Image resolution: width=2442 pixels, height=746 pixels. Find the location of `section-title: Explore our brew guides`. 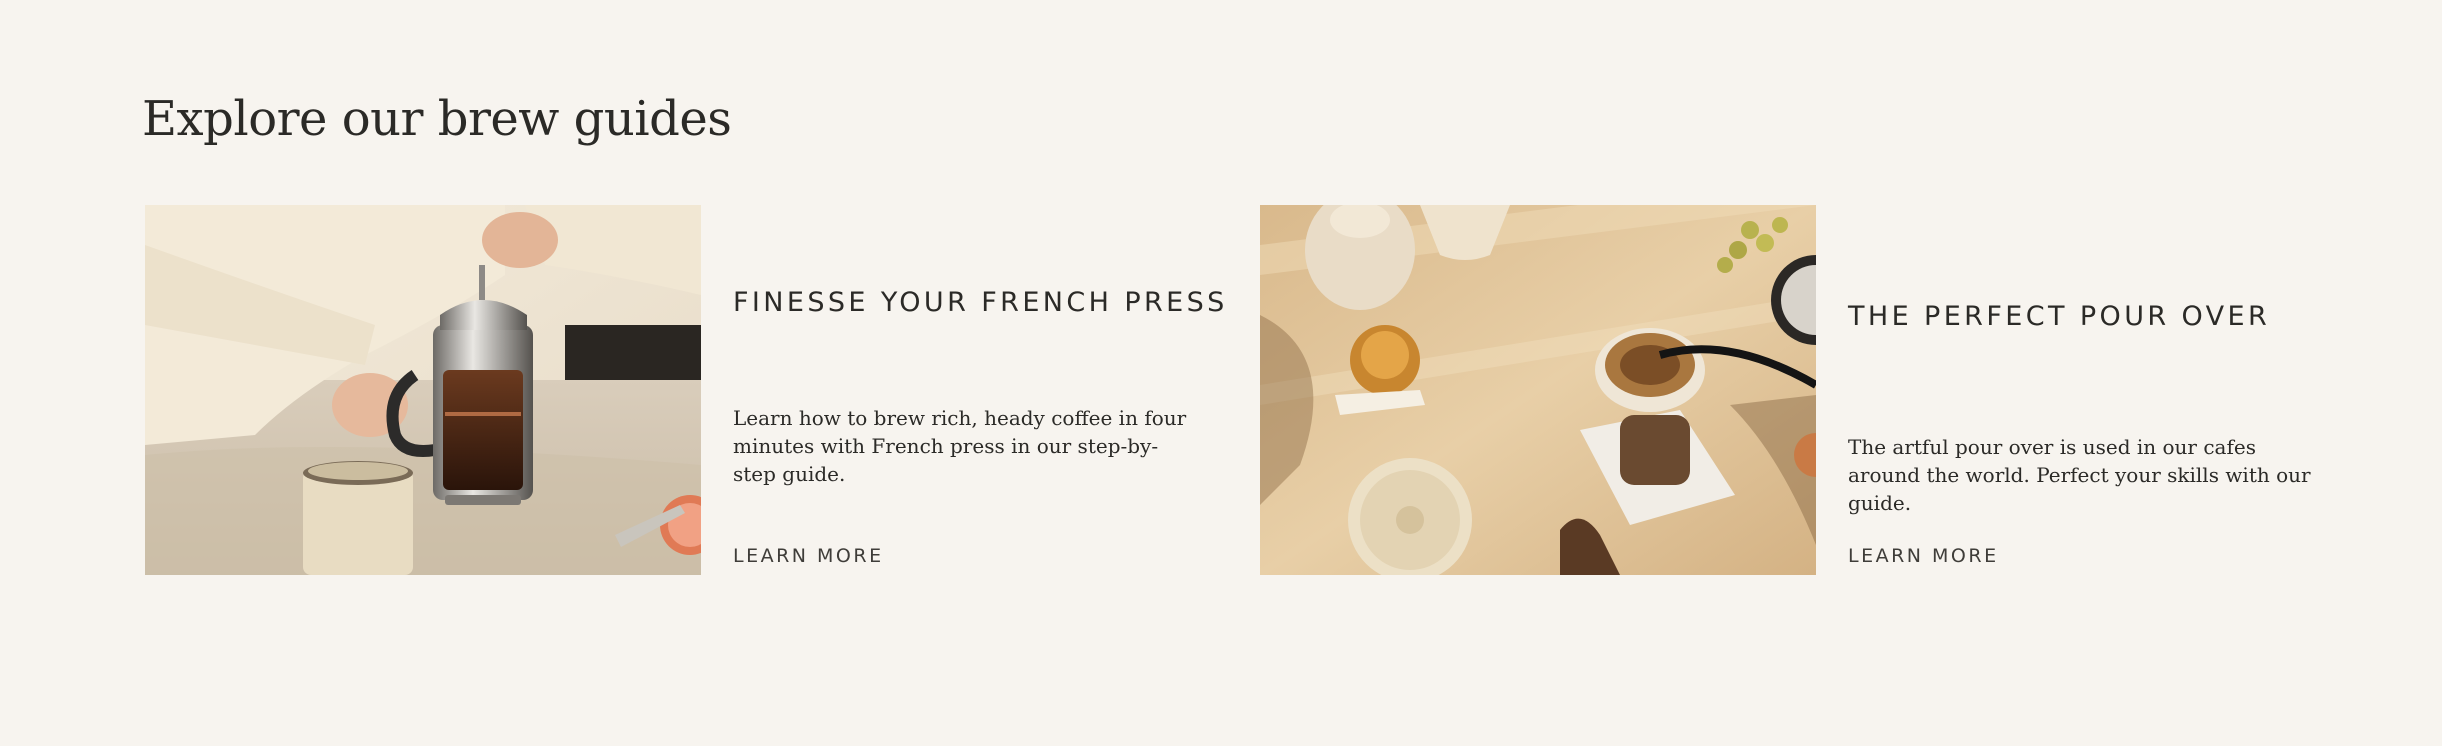

section-title: Explore our brew guides is located at coordinates (437, 119).